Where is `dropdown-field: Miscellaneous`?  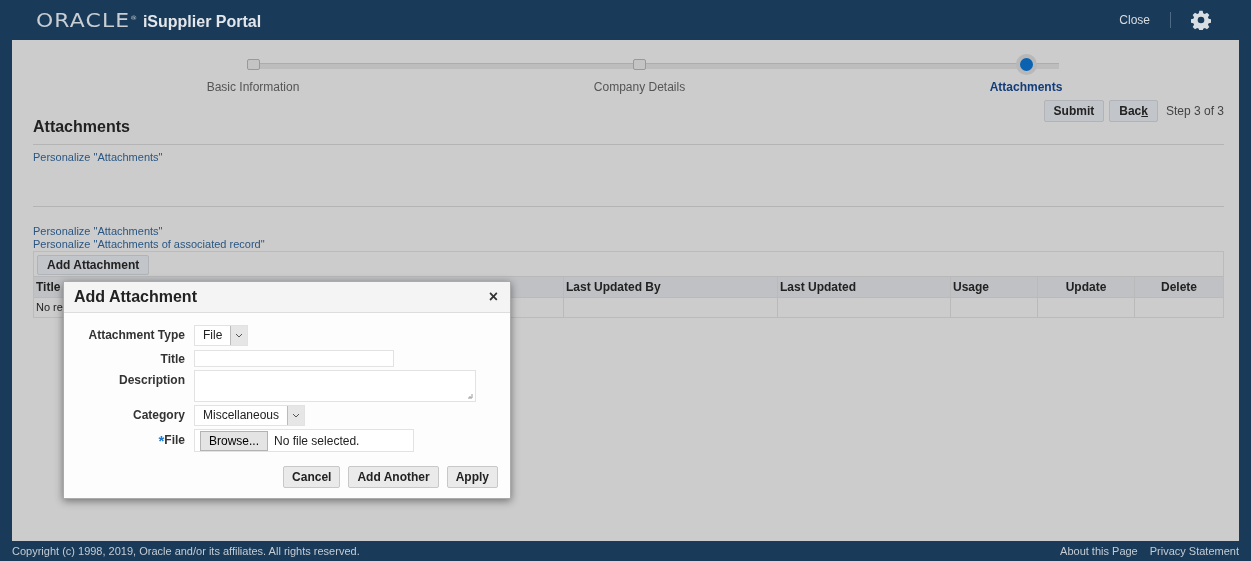
dropdown-field: Miscellaneous is located at coordinates (250, 415).